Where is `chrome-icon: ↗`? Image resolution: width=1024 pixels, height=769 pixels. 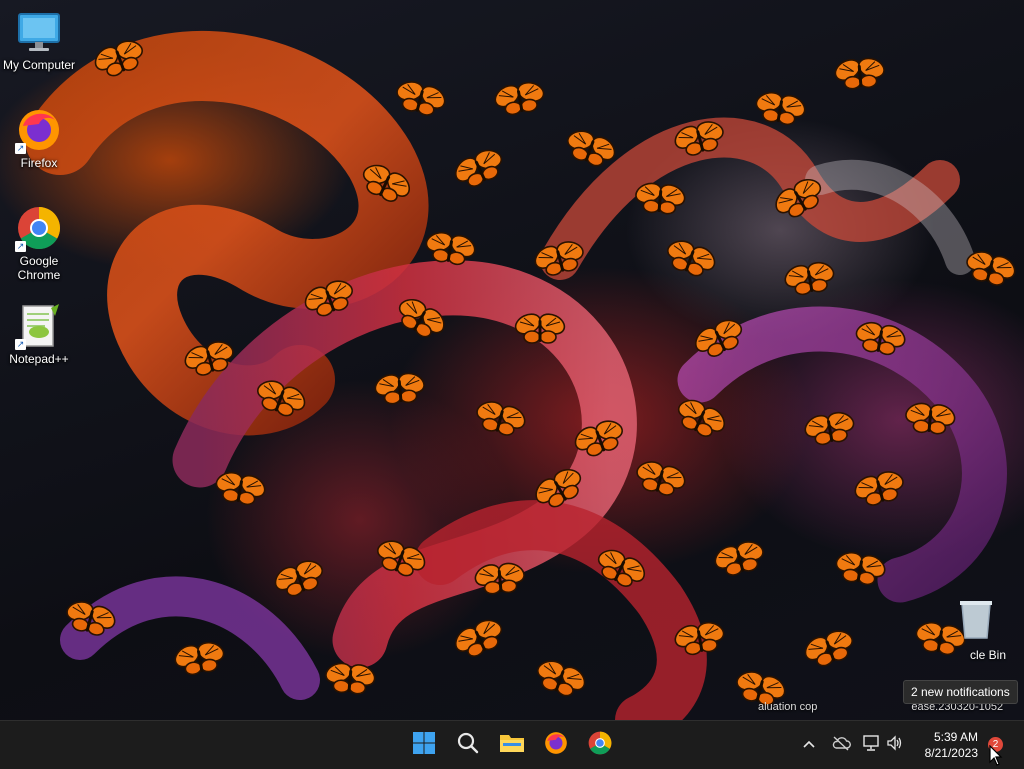 chrome-icon: ↗ is located at coordinates (39, 228).